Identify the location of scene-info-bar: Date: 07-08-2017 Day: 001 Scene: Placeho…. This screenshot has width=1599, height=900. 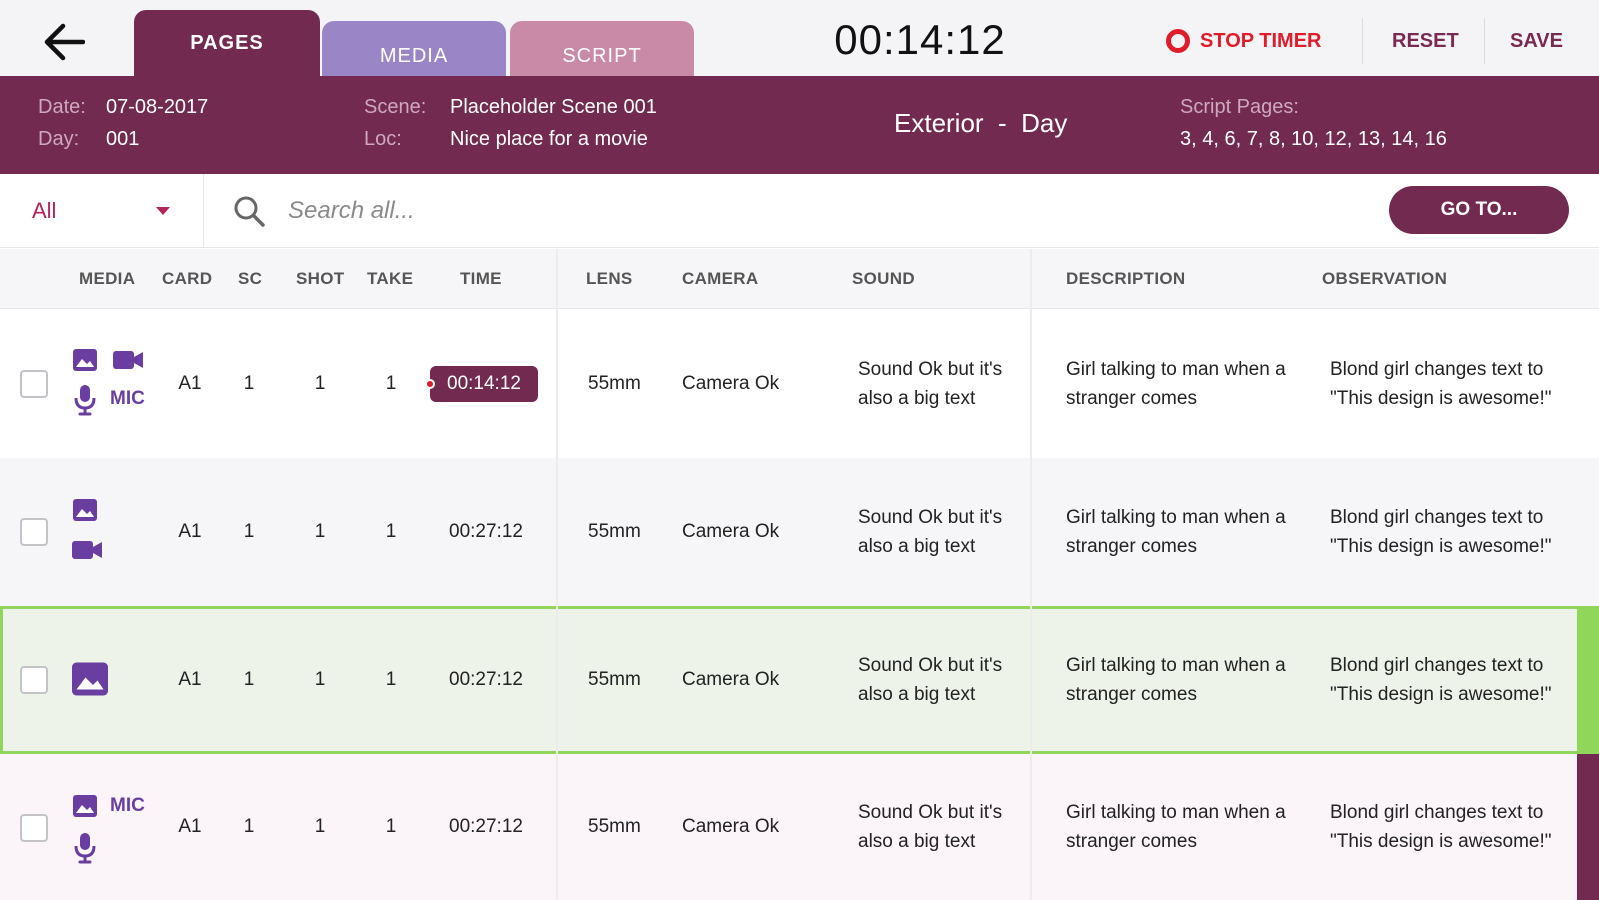
(799, 125).